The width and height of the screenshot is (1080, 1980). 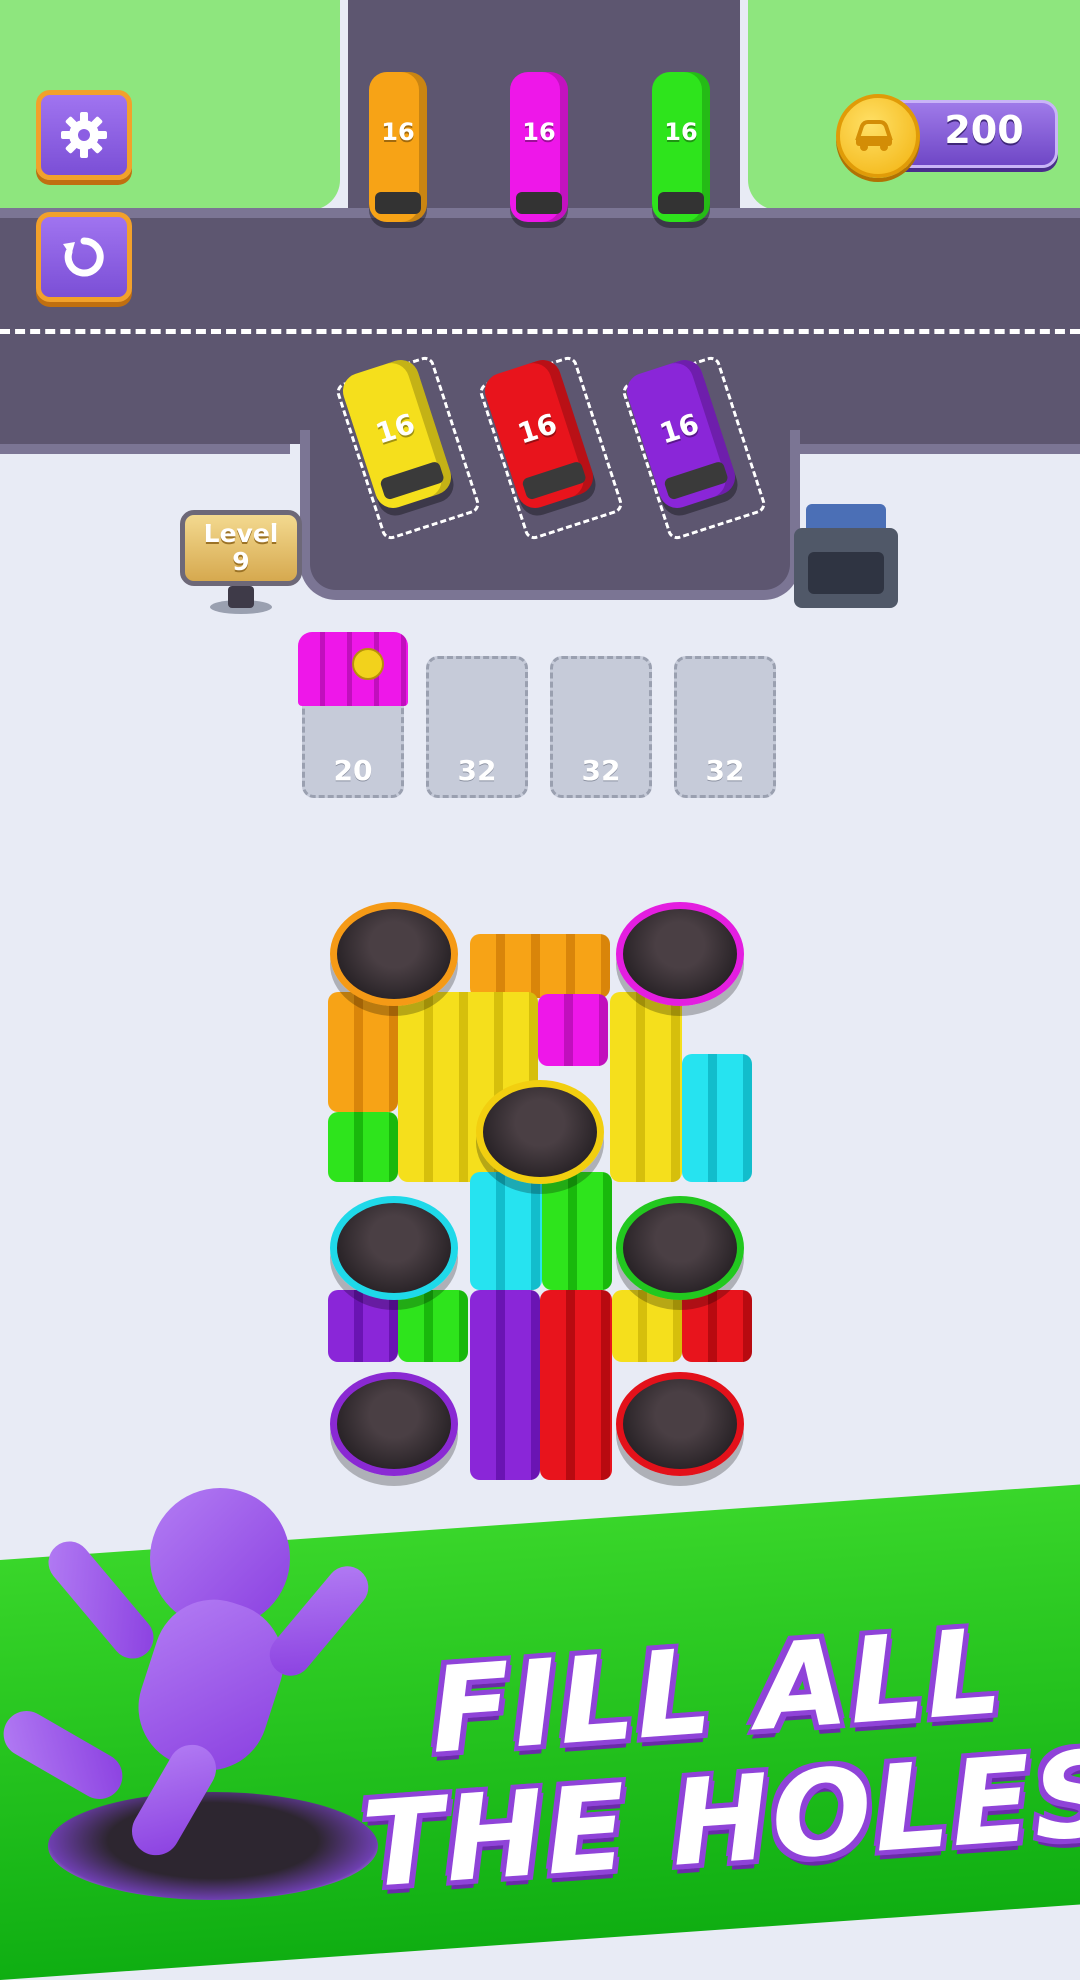 What do you see at coordinates (539, 147) in the screenshot?
I see `parked-bus-magenta: 16` at bounding box center [539, 147].